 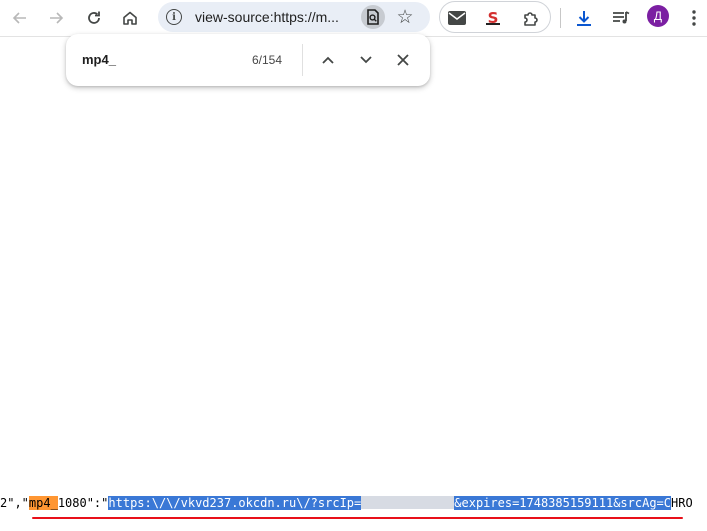 I want to click on find-close-button, so click(x=403, y=60).